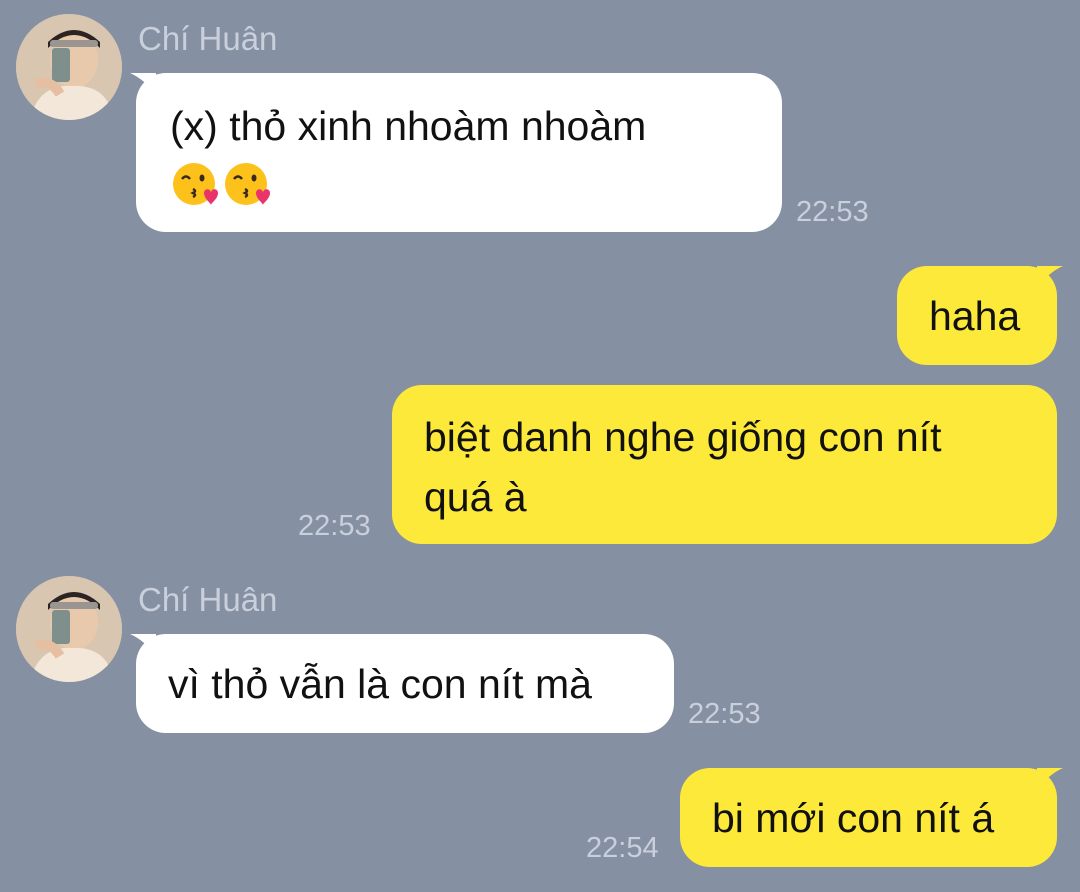  What do you see at coordinates (456, 152) in the screenshot?
I see `message-bubble-incoming: (x) thỏ xinh nhoàm nhoàm` at bounding box center [456, 152].